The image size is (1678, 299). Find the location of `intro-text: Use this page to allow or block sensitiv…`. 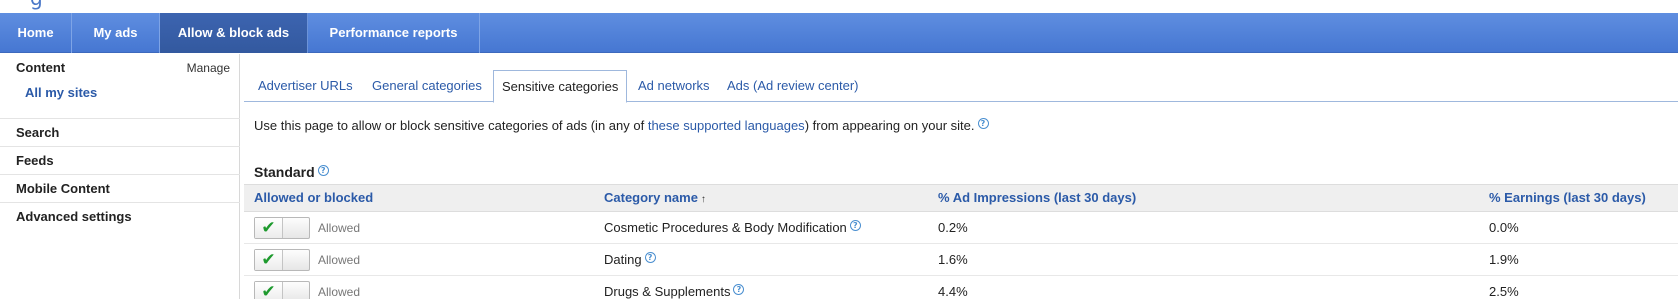

intro-text: Use this page to allow or block sensitiv… is located at coordinates (621, 125).